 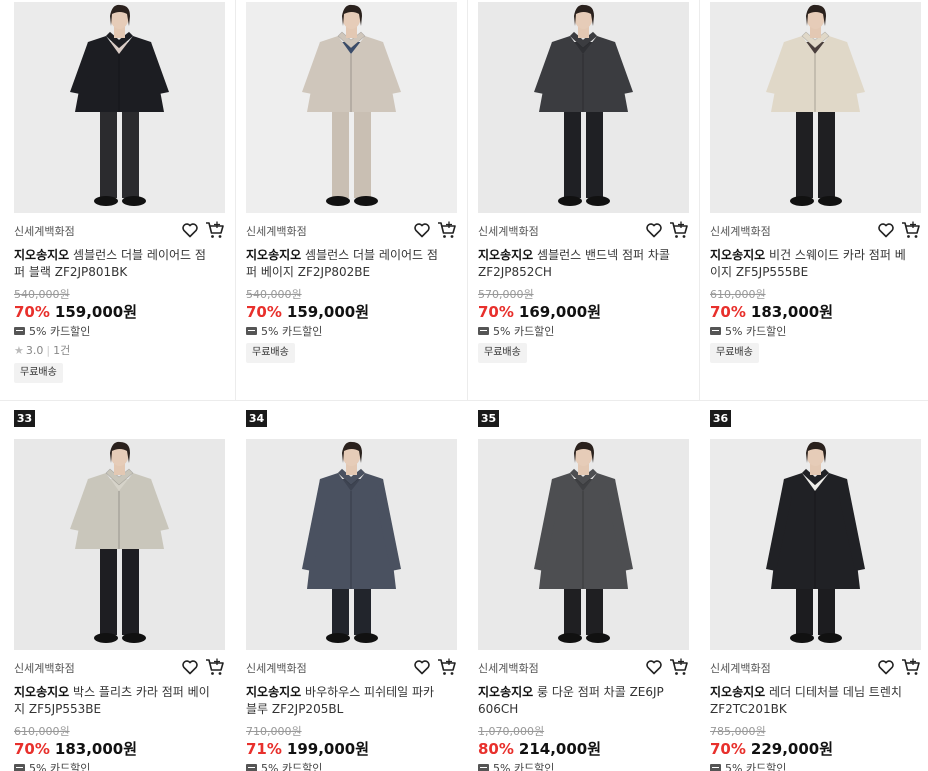 I want to click on product-title: 지오송지오 레더 디테처블 데님 트렌치 ZF2TC201BK, so click(x=810, y=701).